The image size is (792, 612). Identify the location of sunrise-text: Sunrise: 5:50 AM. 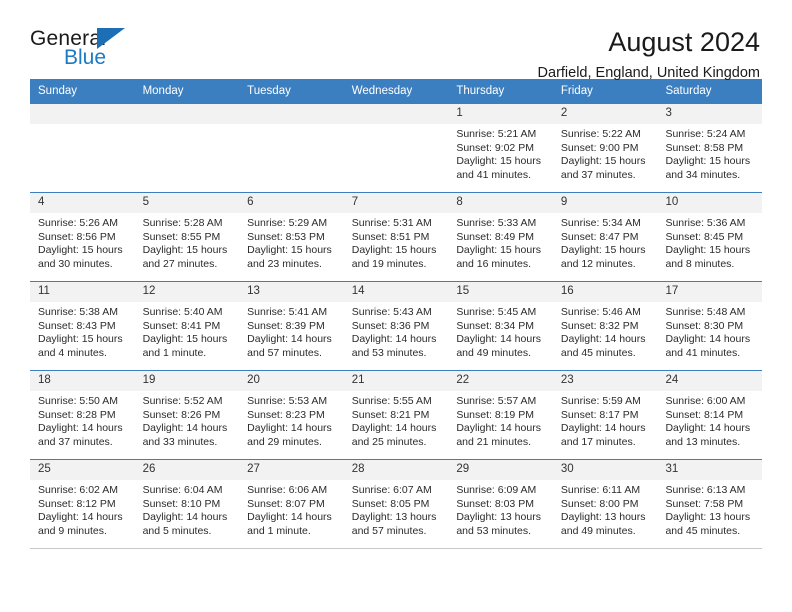
(78, 401).